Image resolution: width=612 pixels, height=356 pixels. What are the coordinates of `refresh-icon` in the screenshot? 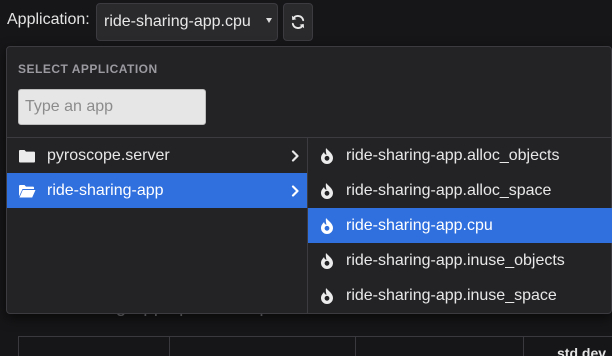 It's located at (298, 22).